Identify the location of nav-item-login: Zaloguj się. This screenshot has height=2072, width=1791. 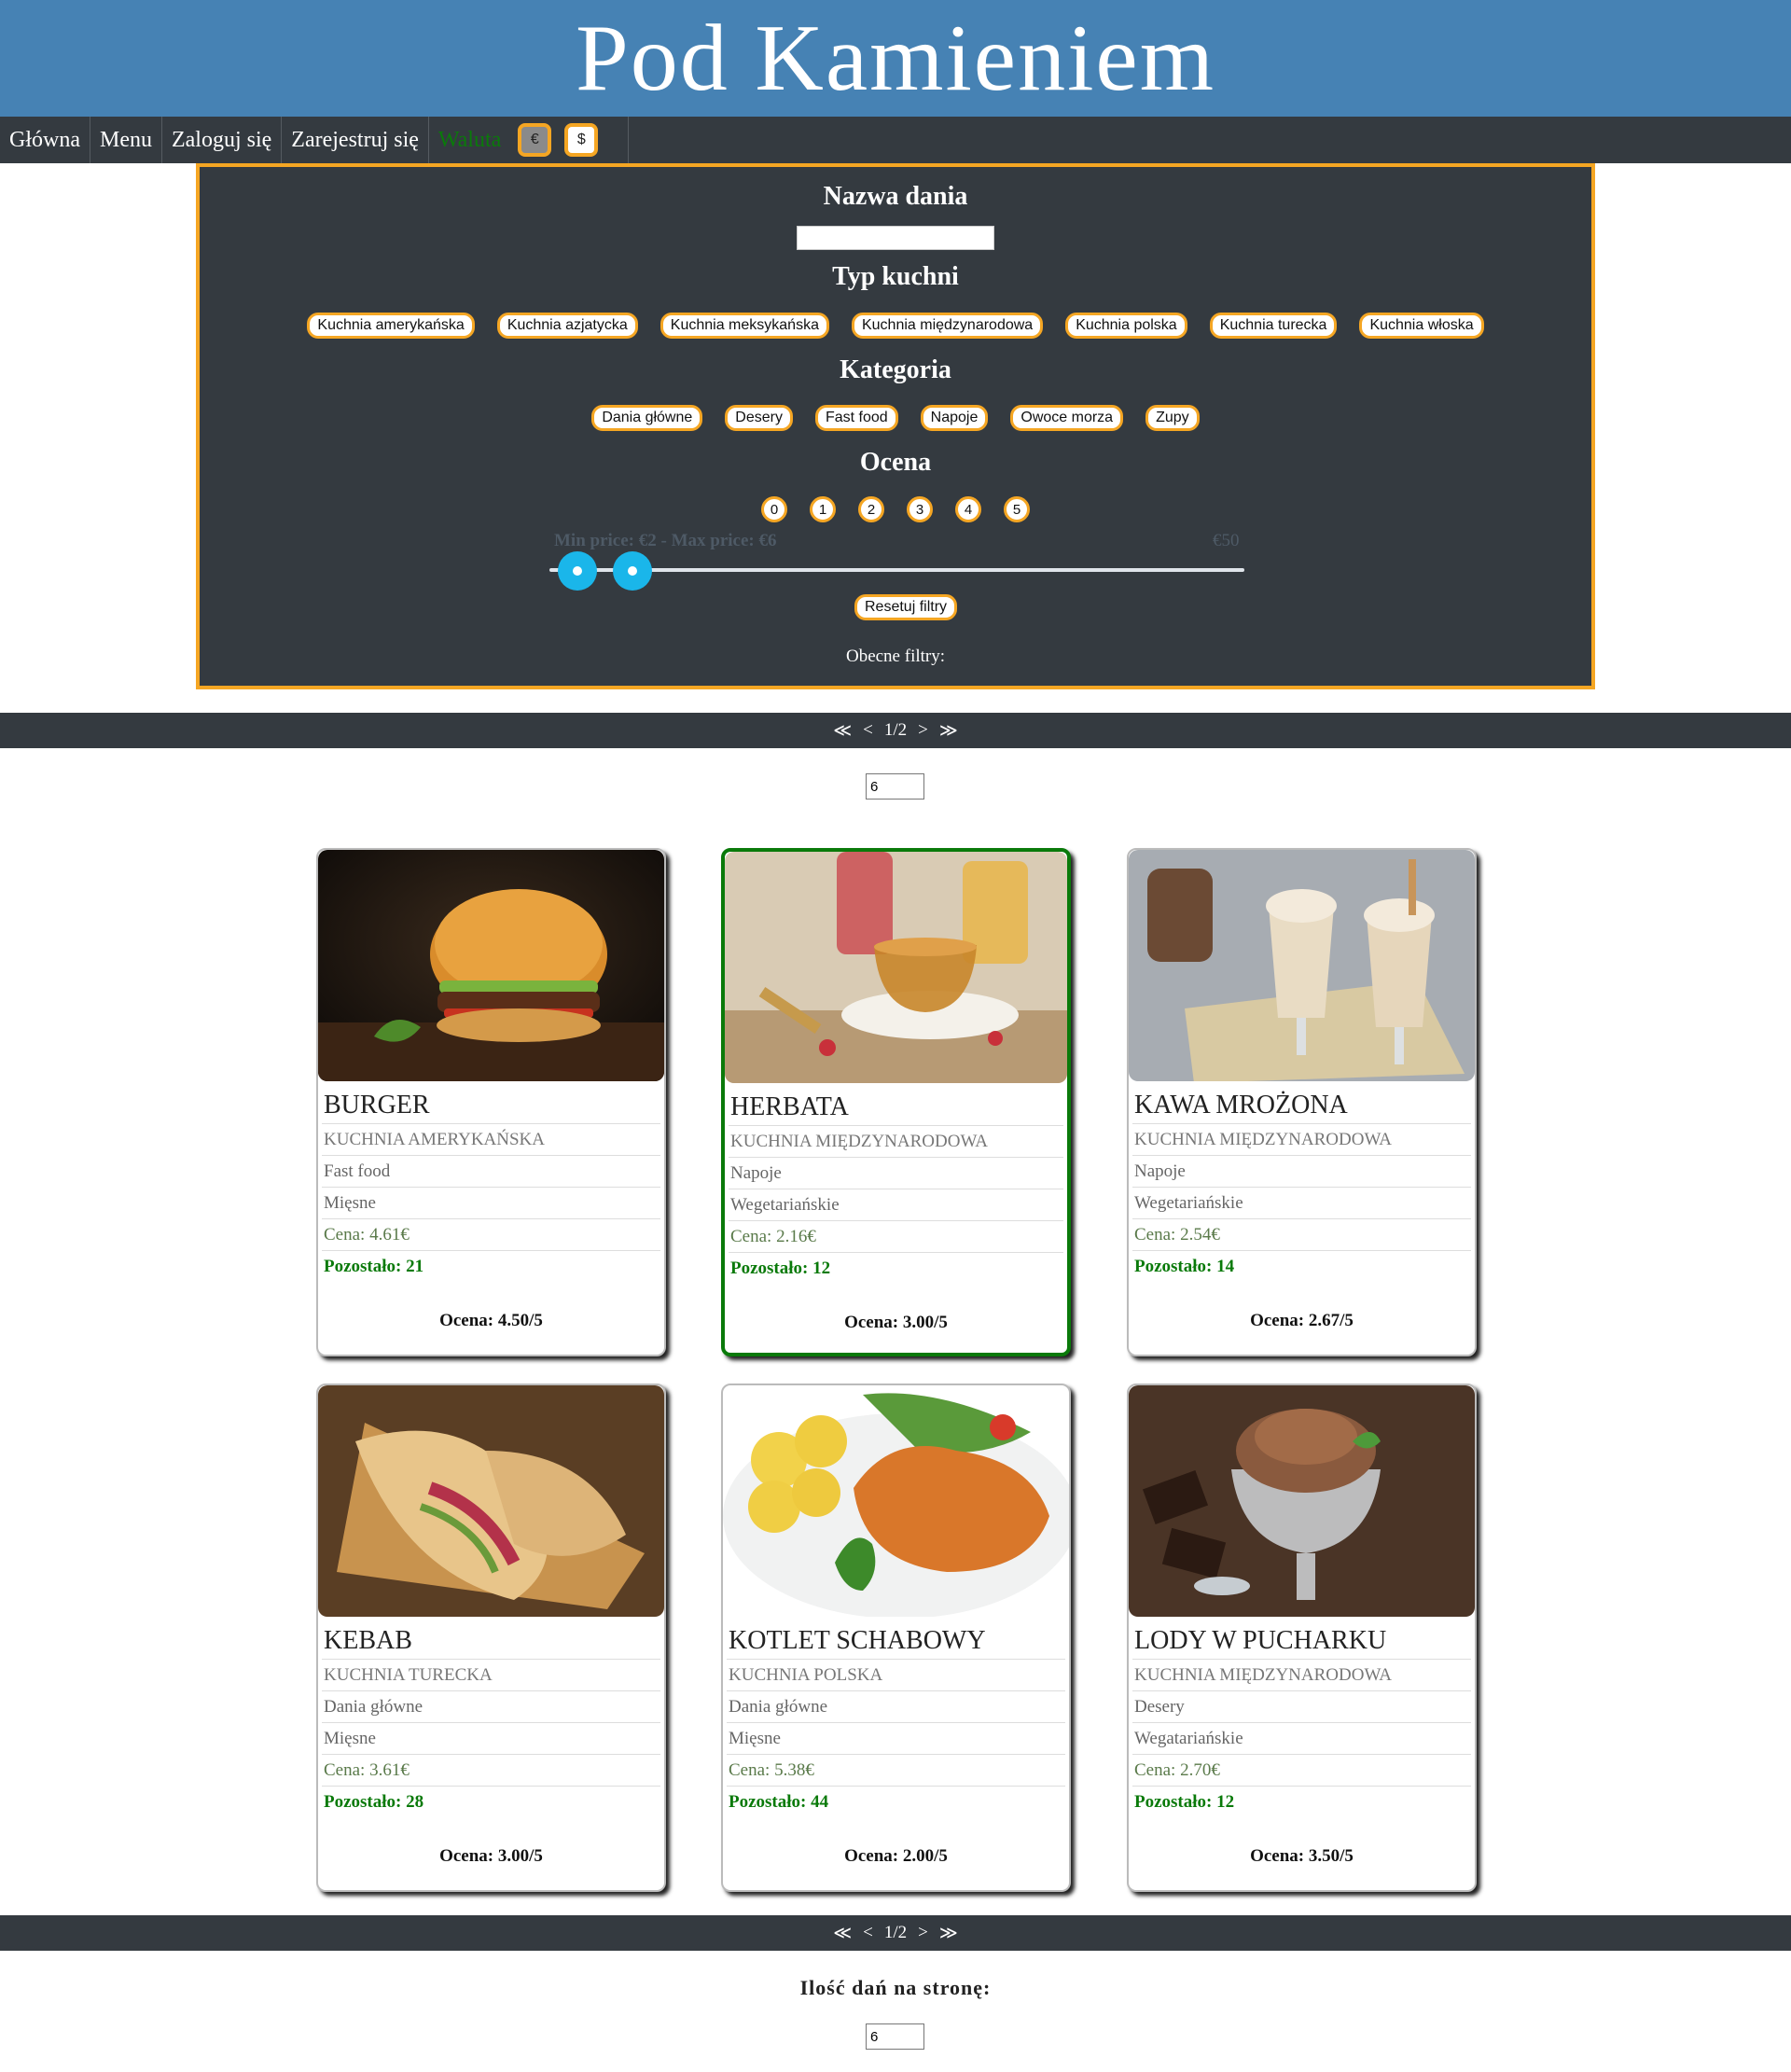
(222, 140).